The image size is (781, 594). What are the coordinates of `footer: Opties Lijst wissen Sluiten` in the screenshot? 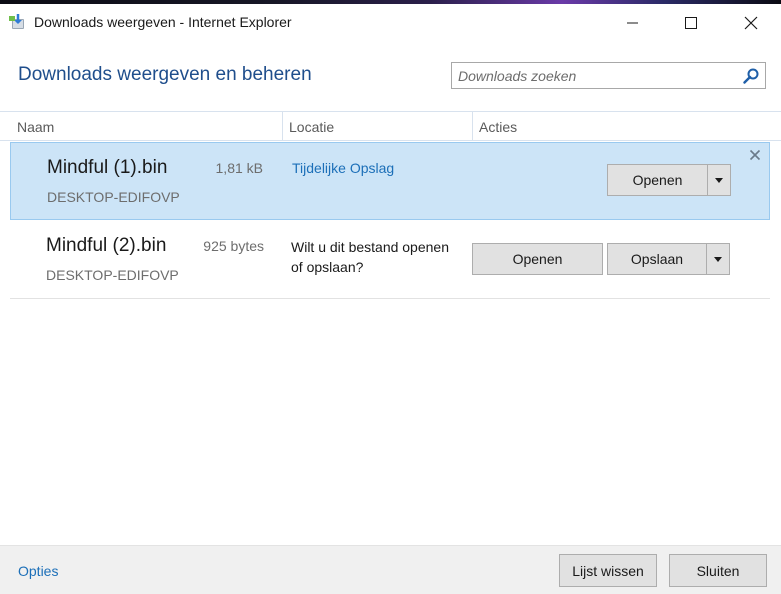 It's located at (390, 569).